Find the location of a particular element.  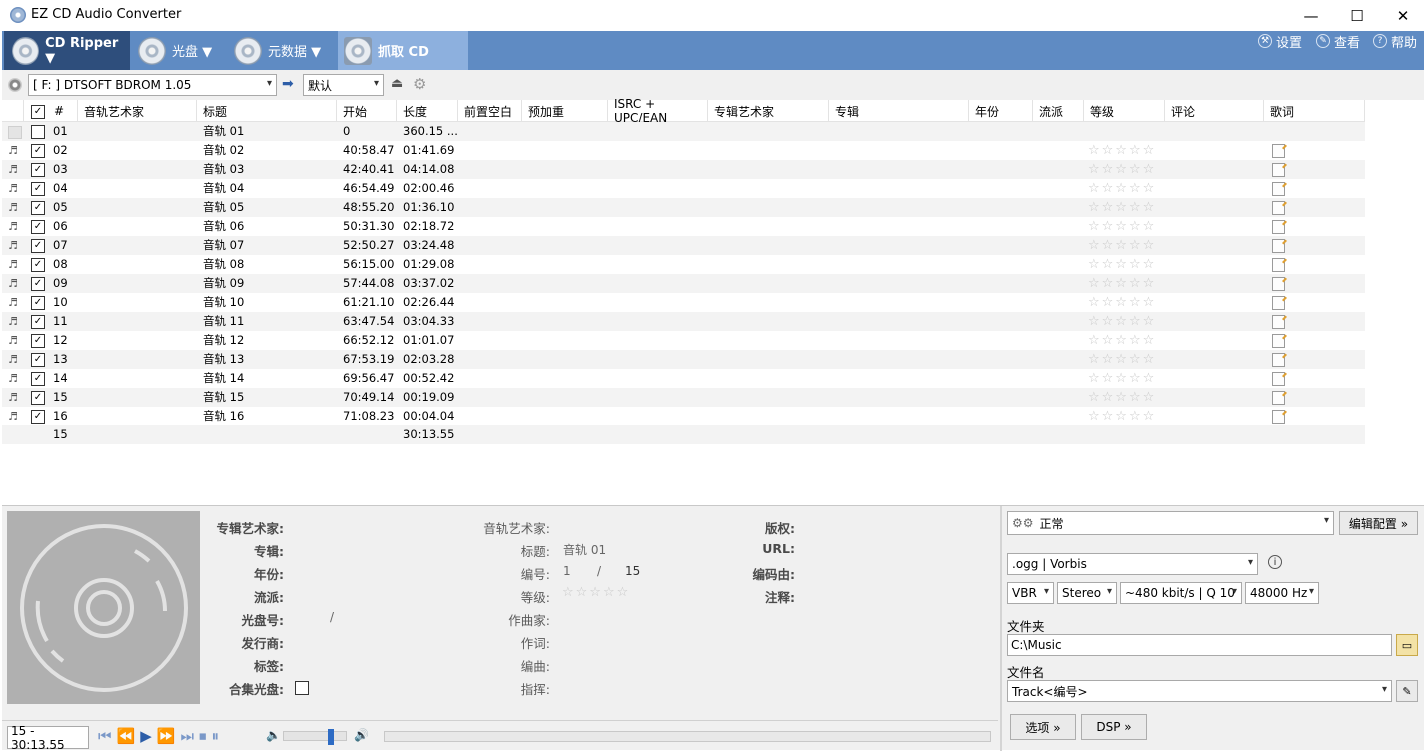

table-row: ♬ ✓ 05 音轨 05 48:55.20 01:36.10 ☆☆☆☆☆ is located at coordinates (683, 207).